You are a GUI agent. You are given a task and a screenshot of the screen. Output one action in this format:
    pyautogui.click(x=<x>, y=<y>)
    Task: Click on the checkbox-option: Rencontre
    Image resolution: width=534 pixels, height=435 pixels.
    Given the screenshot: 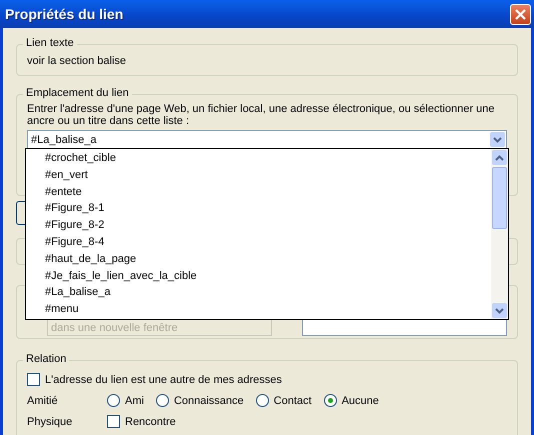 What is the action you would take?
    pyautogui.click(x=141, y=421)
    